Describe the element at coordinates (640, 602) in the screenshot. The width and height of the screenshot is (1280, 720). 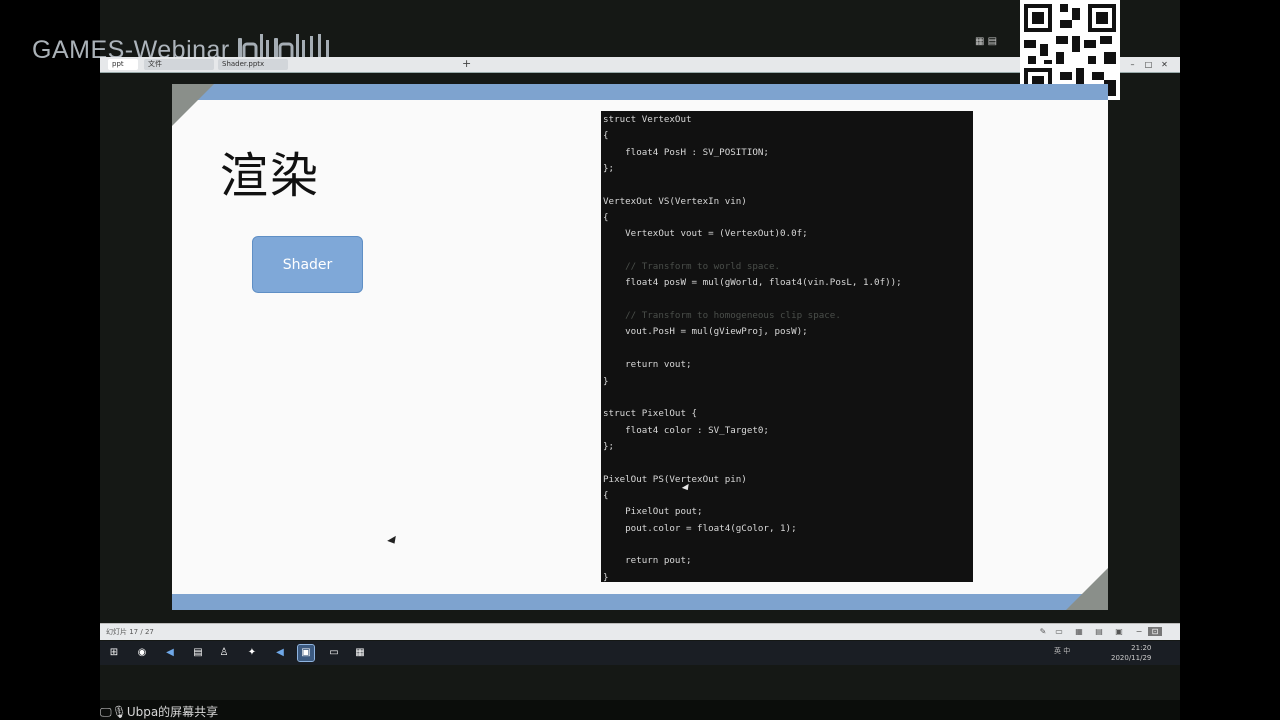
I see `slide-bottom-band` at that location.